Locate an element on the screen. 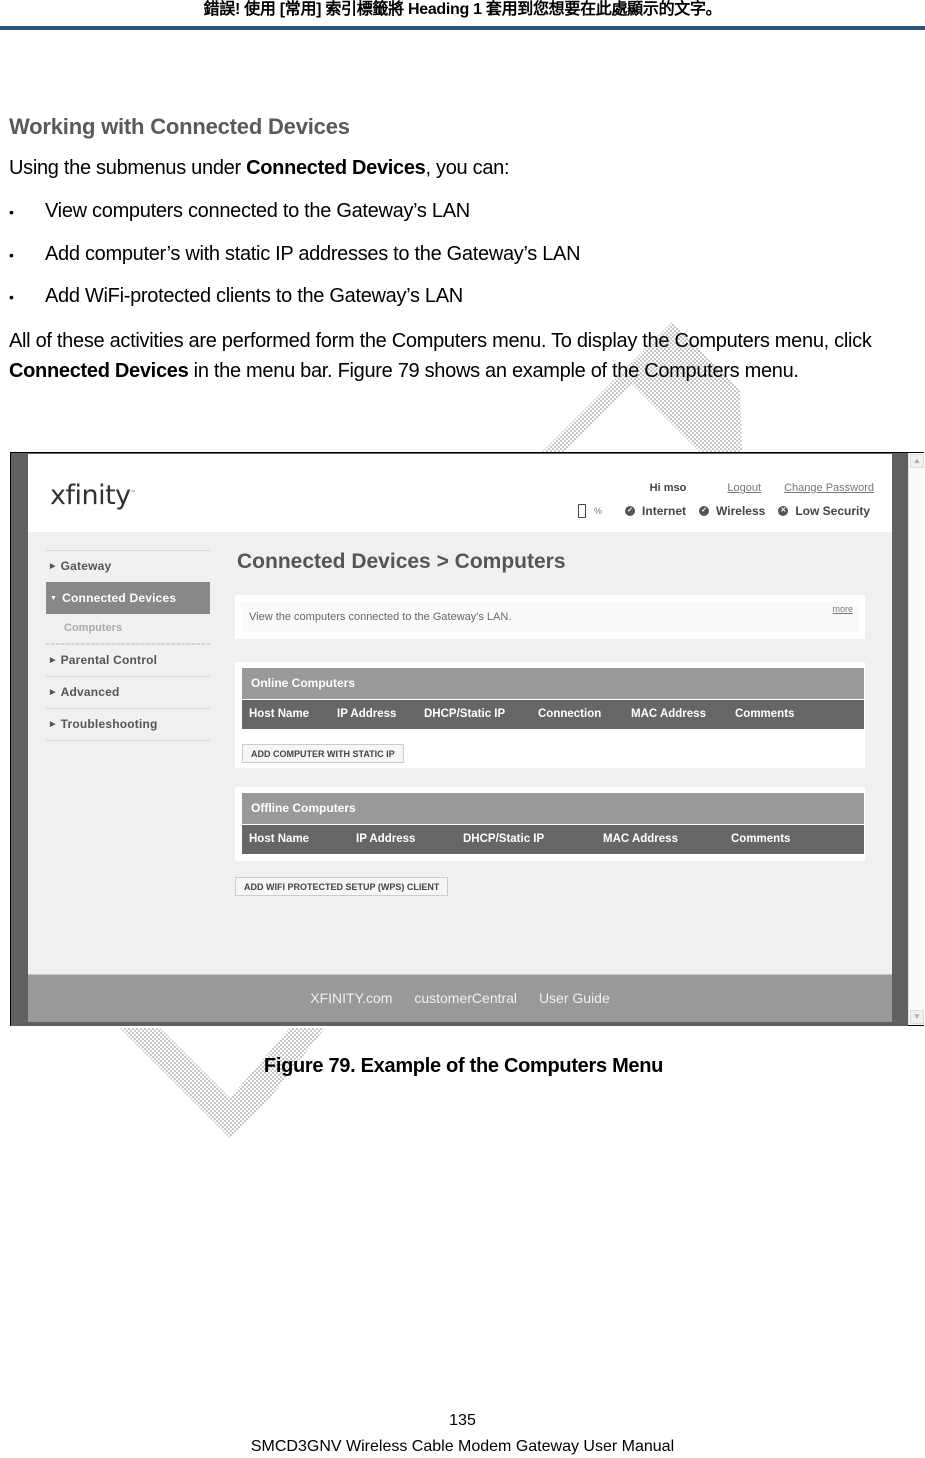  battery-percent: % is located at coordinates (598, 511).